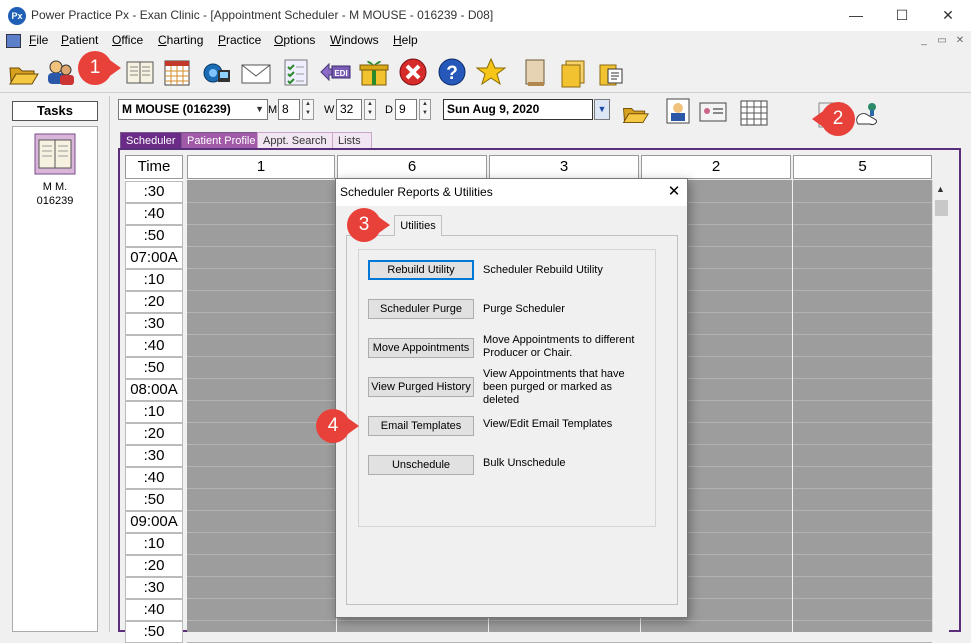 This screenshot has height=643, width=971. What do you see at coordinates (337, 426) in the screenshot?
I see `callout-badge-4: 4` at bounding box center [337, 426].